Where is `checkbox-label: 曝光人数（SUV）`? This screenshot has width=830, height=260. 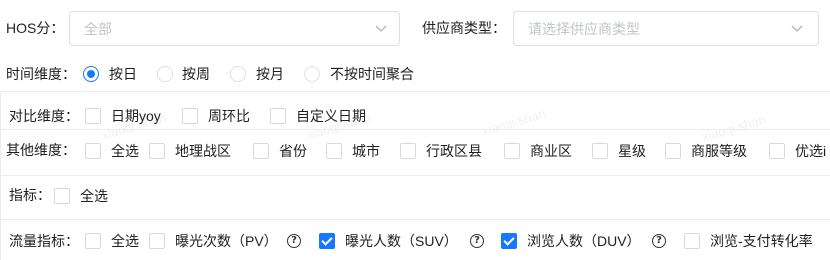 checkbox-label: 曝光人数（SUV） is located at coordinates (401, 241).